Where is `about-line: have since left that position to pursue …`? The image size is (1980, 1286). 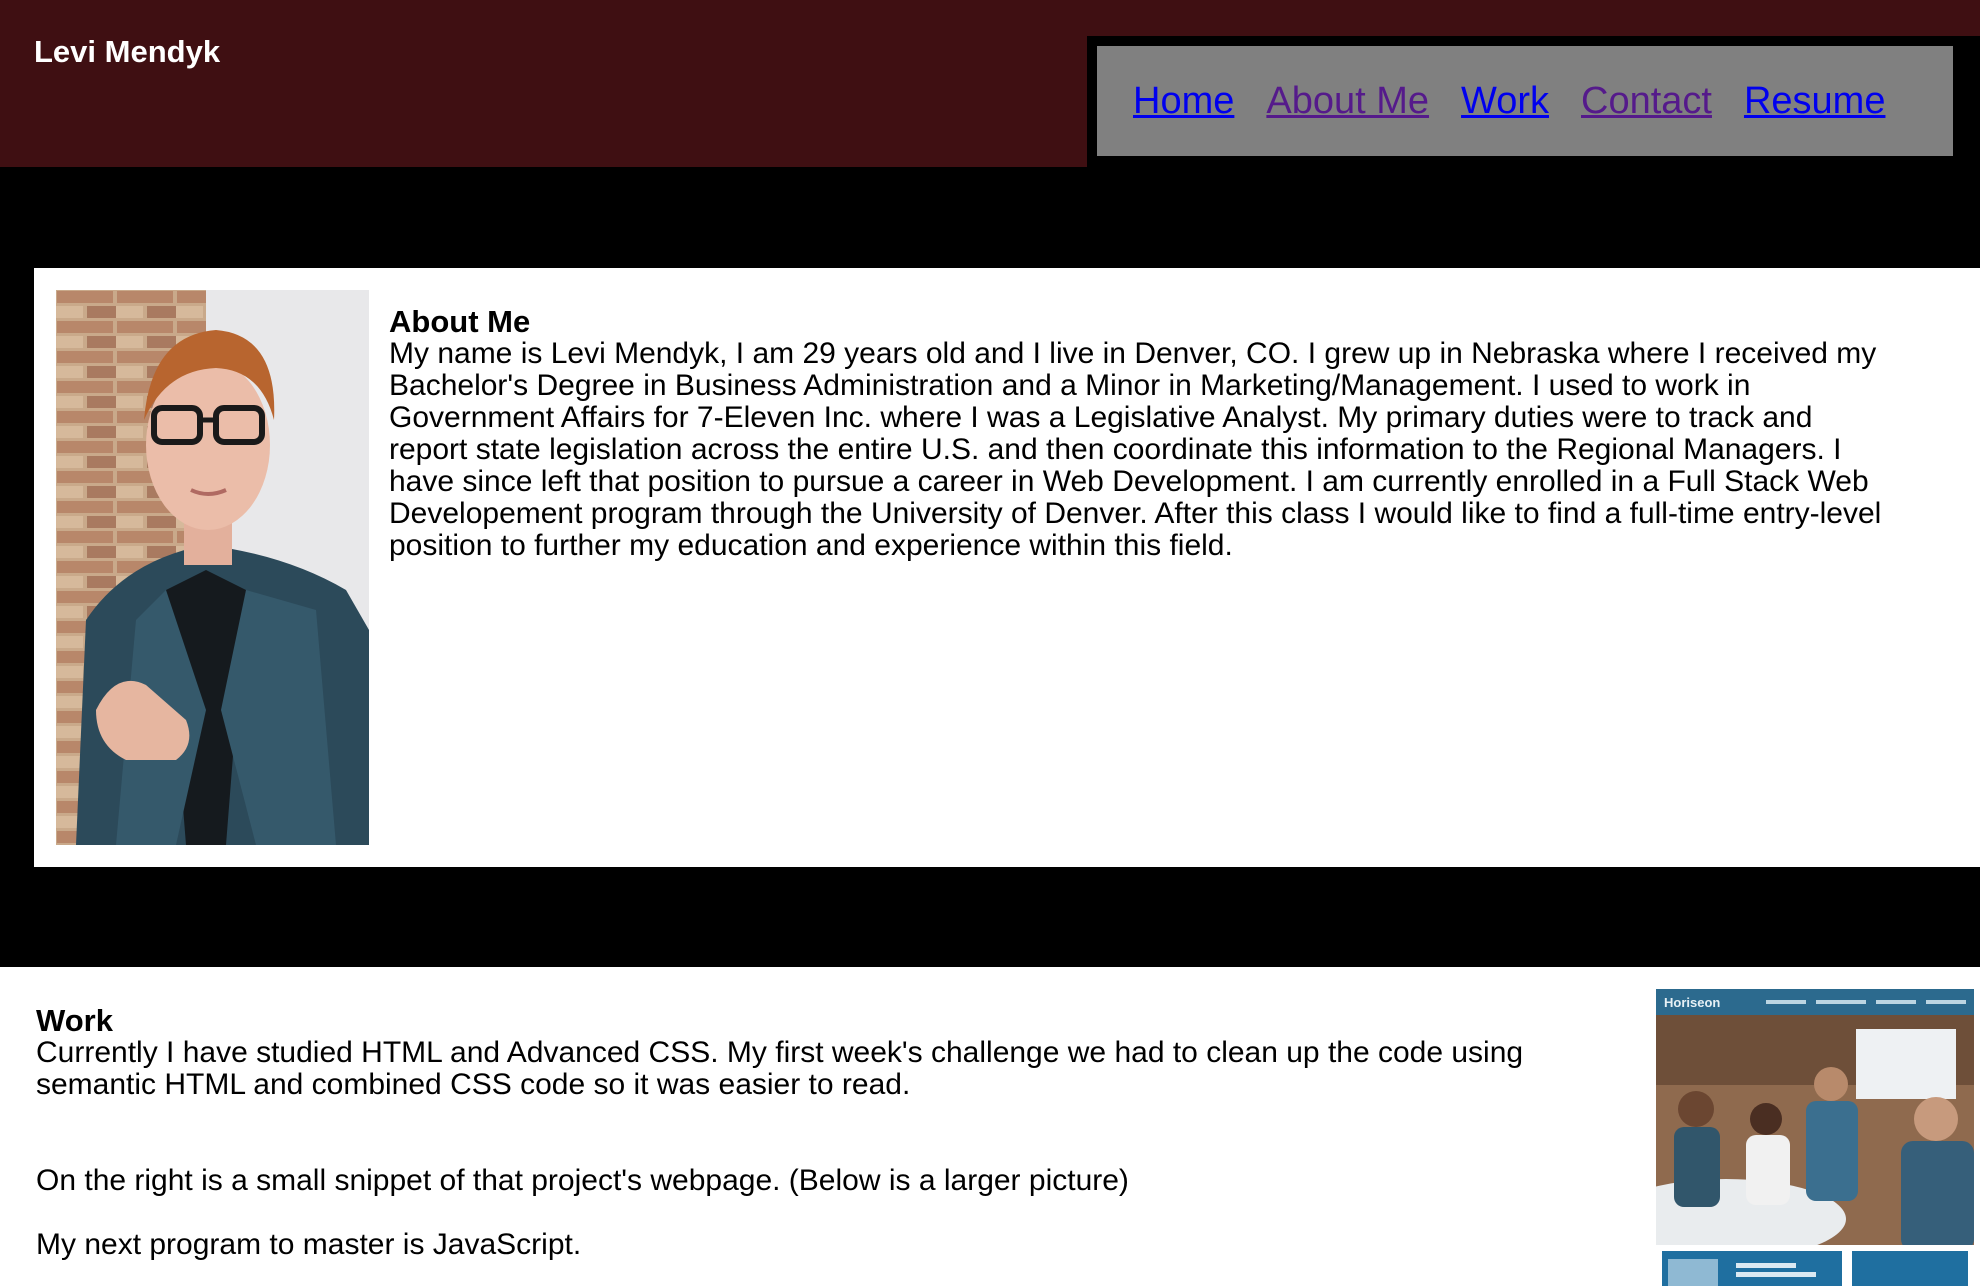
about-line: have since left that position to pursue … is located at coordinates (1129, 481).